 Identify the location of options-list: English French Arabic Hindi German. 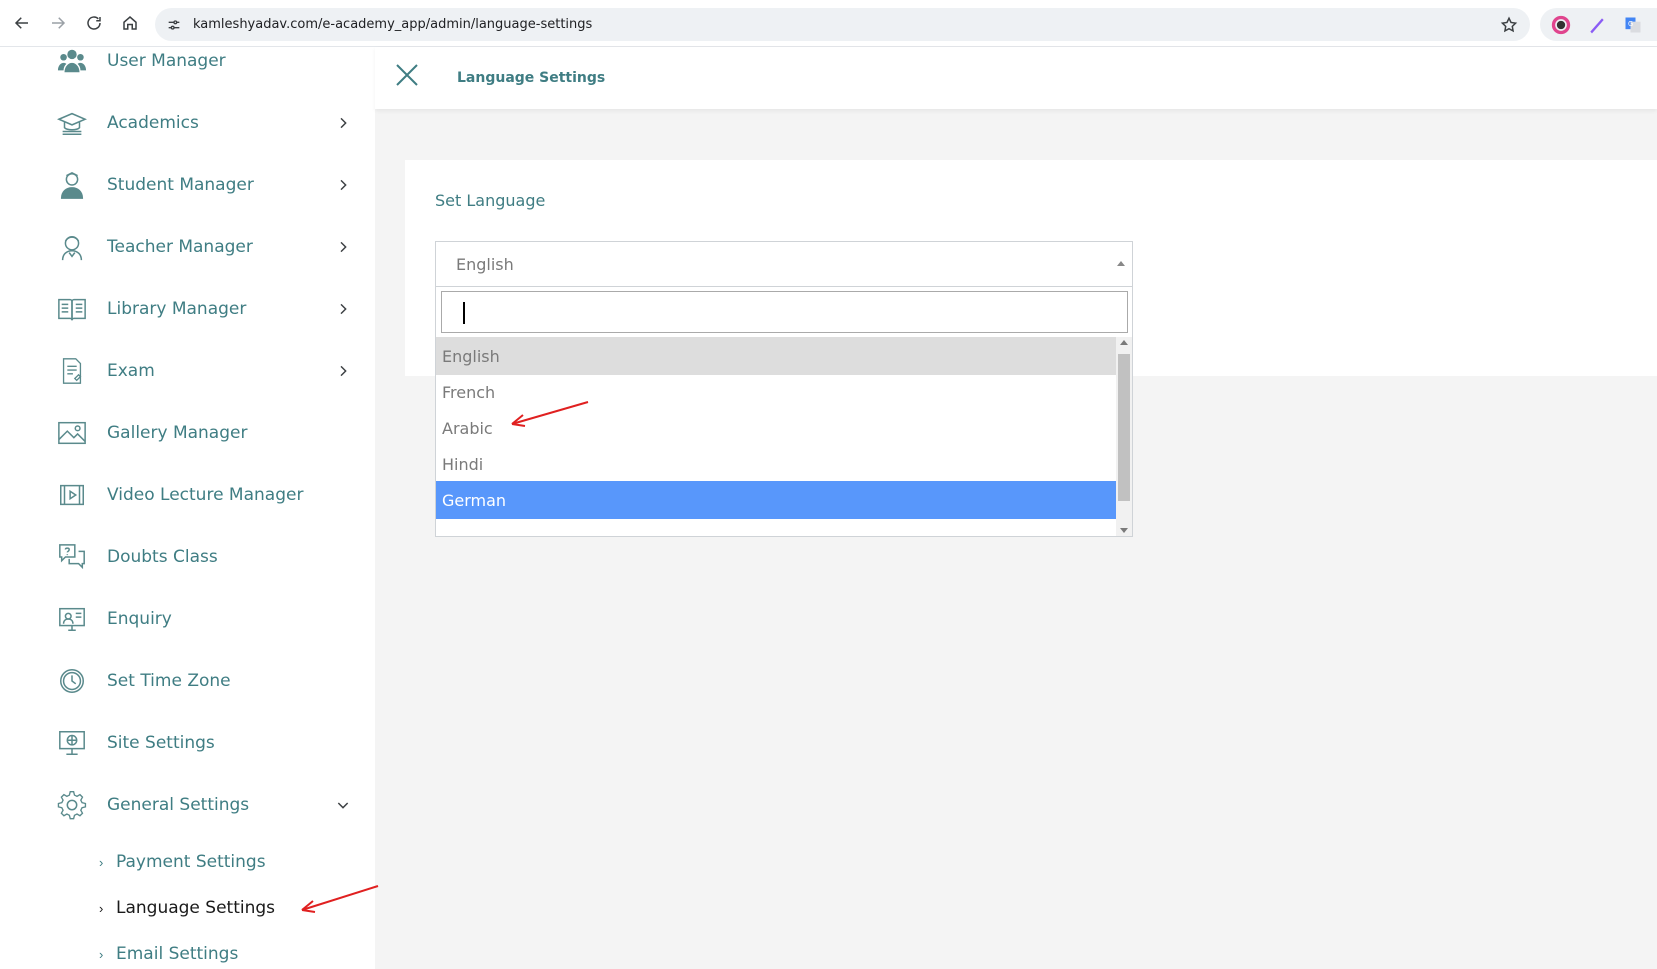
(776, 437).